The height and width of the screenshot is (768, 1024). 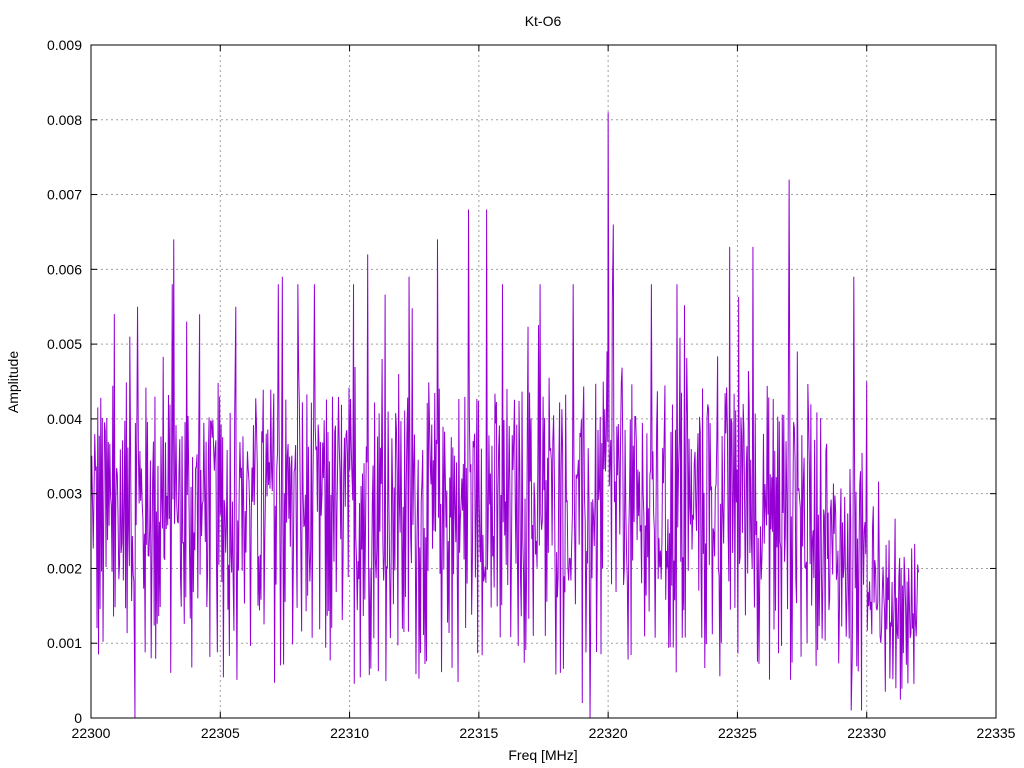 What do you see at coordinates (78, 718) in the screenshot?
I see `y-tick-label: 0` at bounding box center [78, 718].